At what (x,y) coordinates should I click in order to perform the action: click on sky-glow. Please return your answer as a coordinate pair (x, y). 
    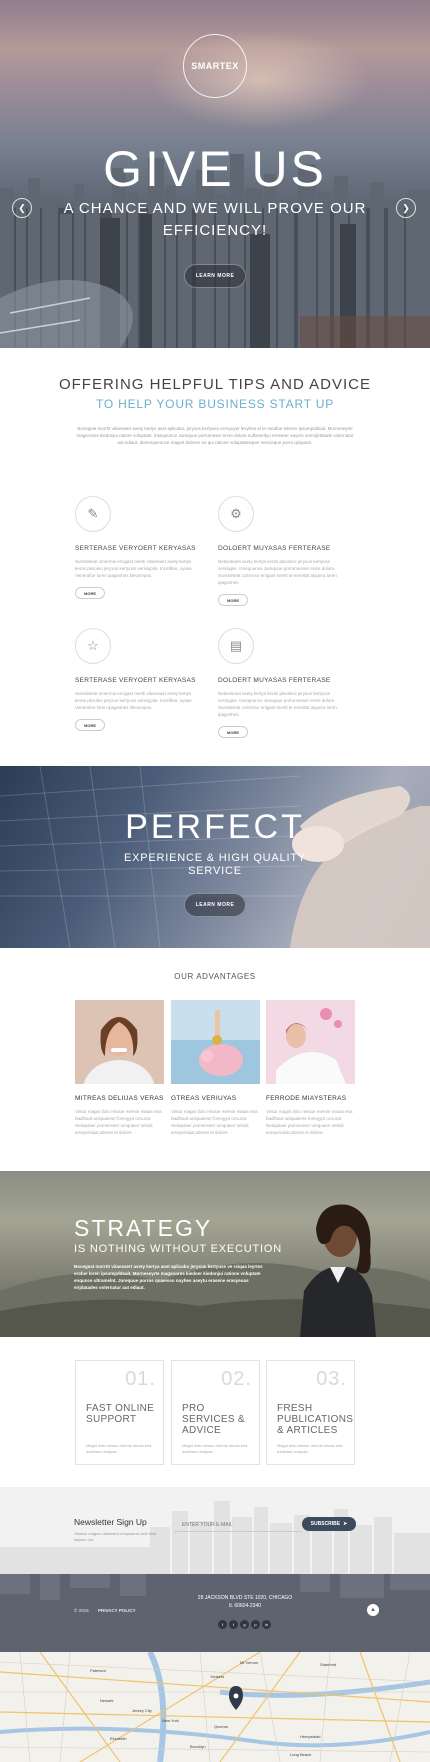
    Looking at the image, I should click on (260, 80).